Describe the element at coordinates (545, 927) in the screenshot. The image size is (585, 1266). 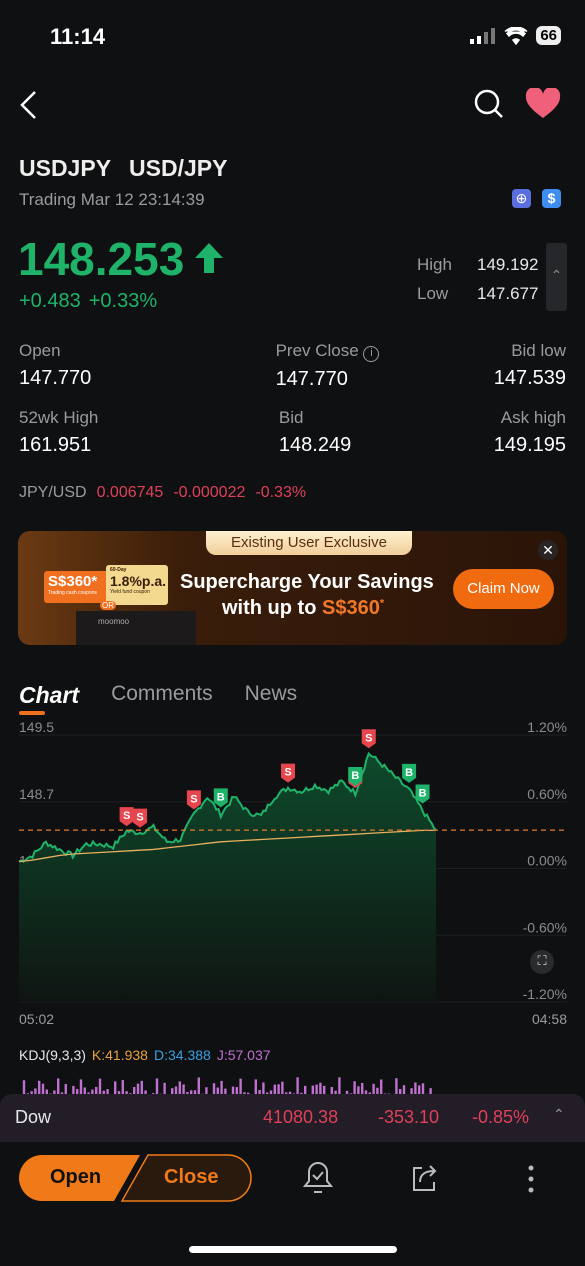
I see `y-right-tick-label: -0.60%` at that location.